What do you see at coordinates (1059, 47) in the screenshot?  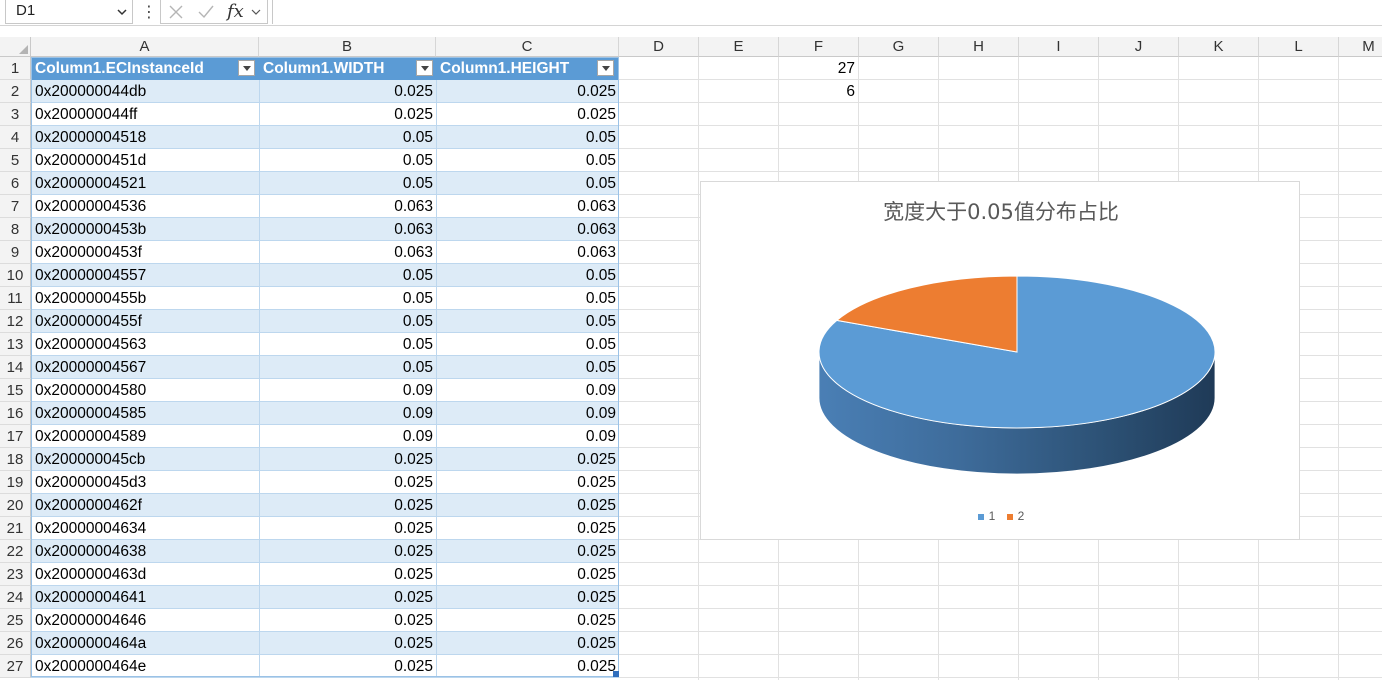 I see `column-header-i: I` at bounding box center [1059, 47].